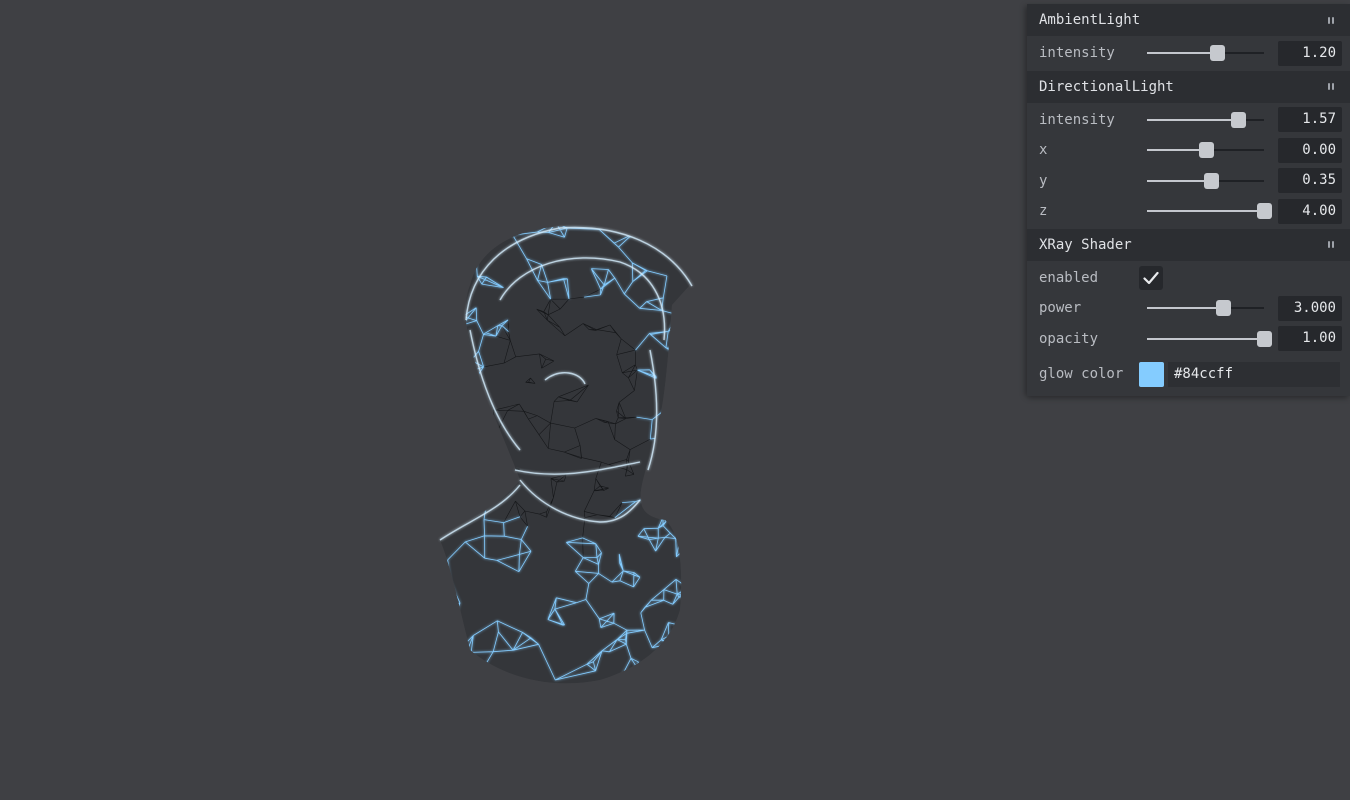  I want to click on control-label: x, so click(1043, 150).